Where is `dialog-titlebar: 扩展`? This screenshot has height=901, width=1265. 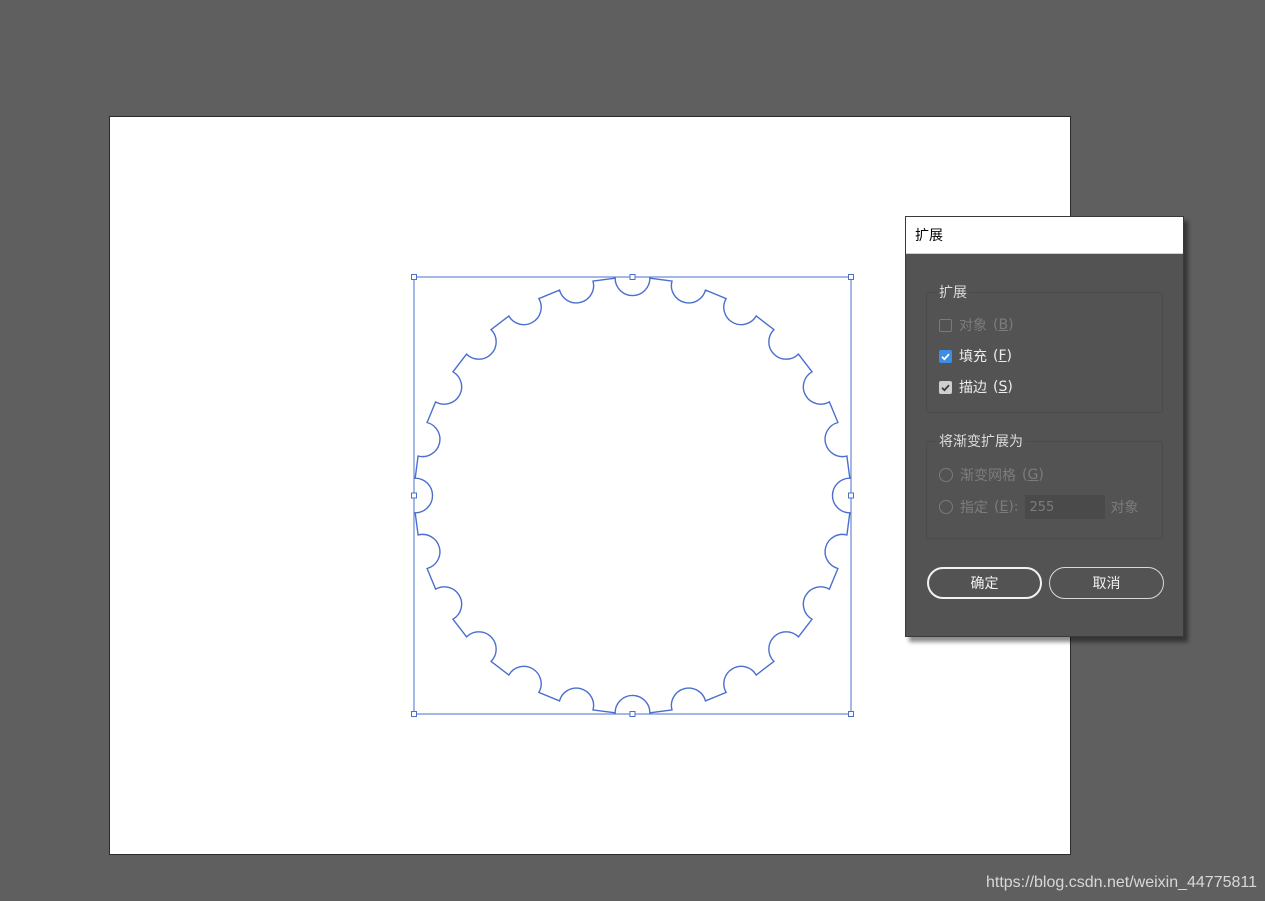 dialog-titlebar: 扩展 is located at coordinates (1044, 235).